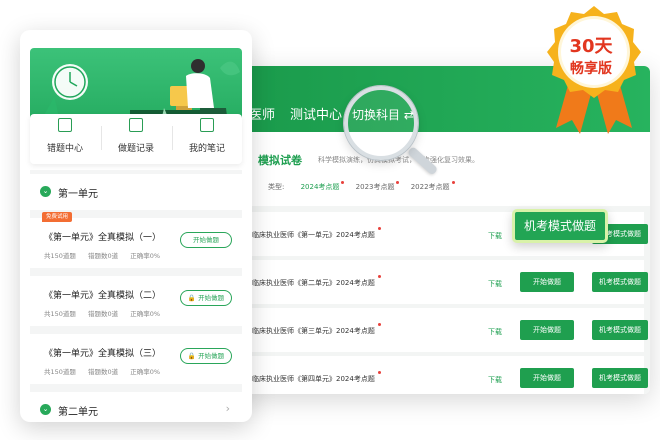  I want to click on section-title: 模拟试卷, so click(280, 160).